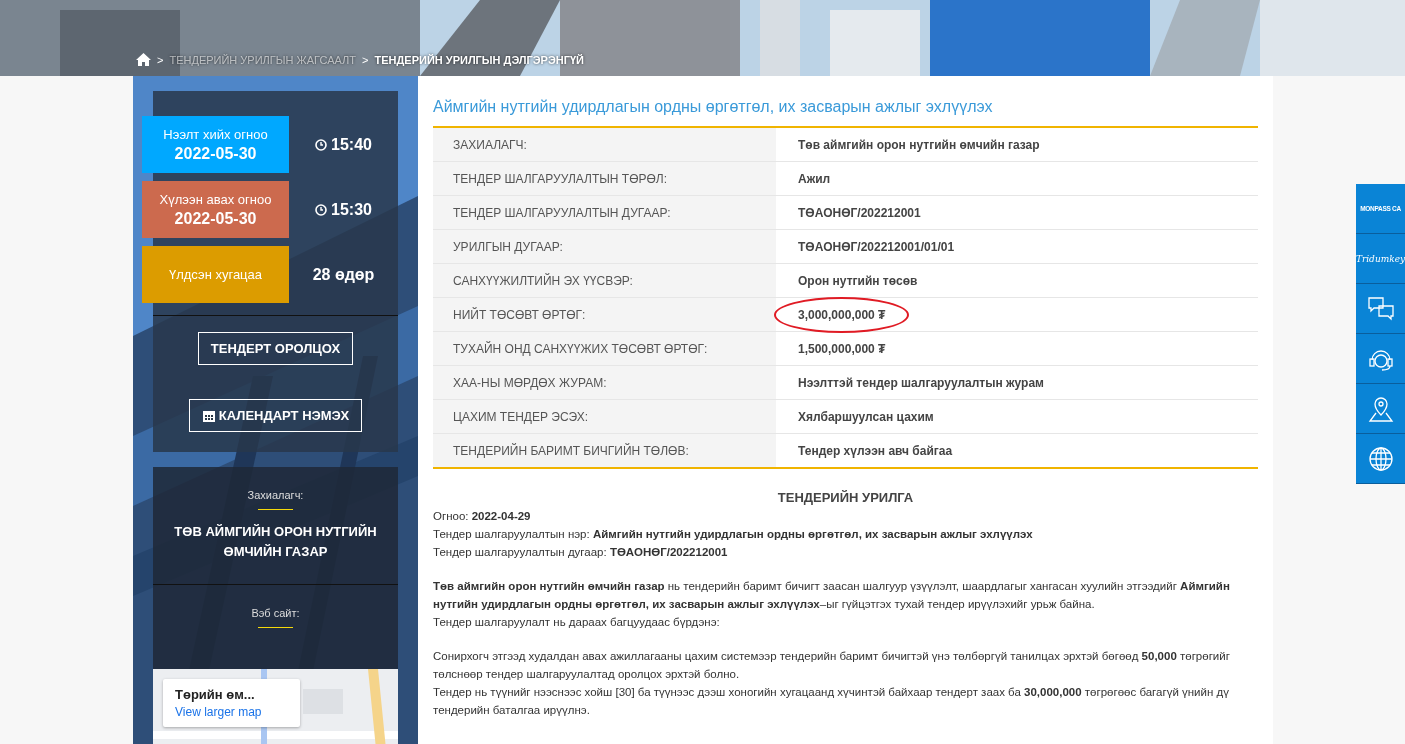  Describe the element at coordinates (921, 383) in the screenshot. I see `detail-value: Нээлттэй тендер шалгаруулалтын журам` at that location.